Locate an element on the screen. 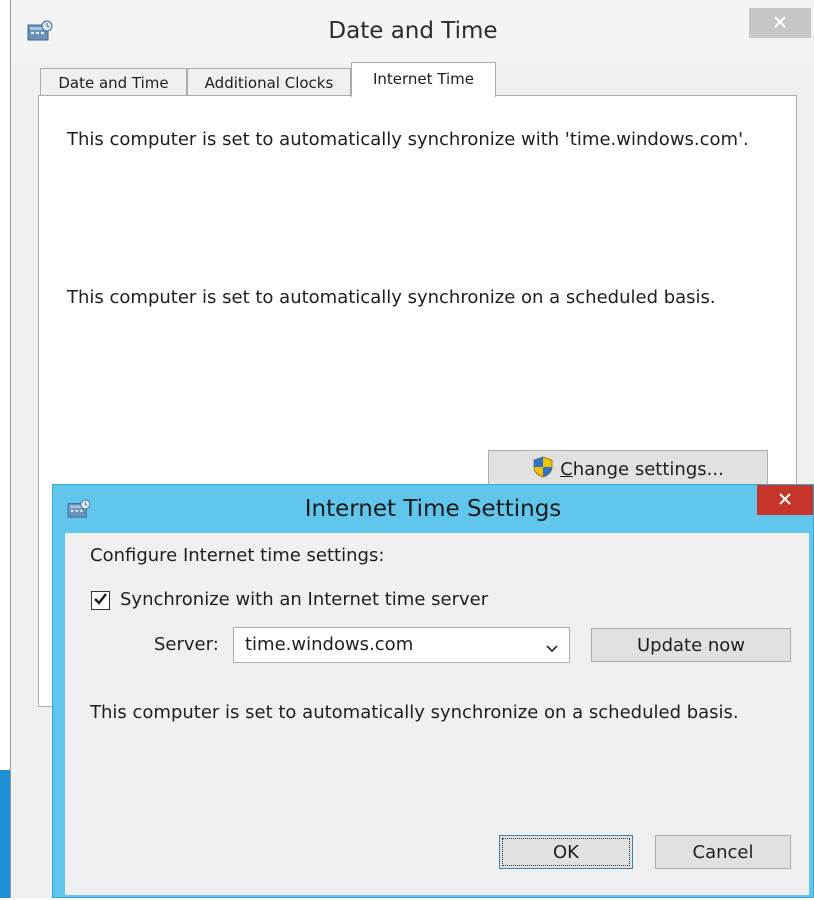  dialog-title: Internet Time Settings is located at coordinates (433, 509).